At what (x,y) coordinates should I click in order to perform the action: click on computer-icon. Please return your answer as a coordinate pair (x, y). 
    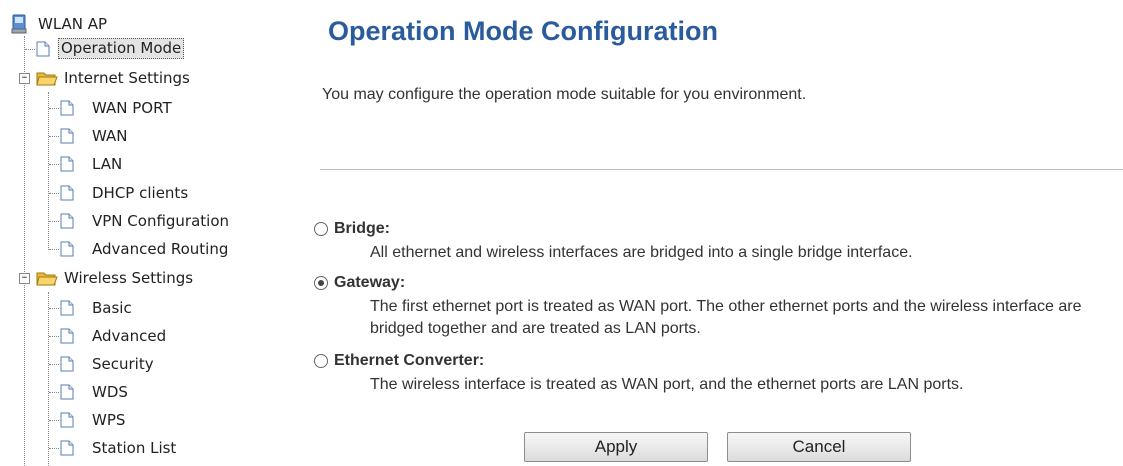
    Looking at the image, I should click on (19, 24).